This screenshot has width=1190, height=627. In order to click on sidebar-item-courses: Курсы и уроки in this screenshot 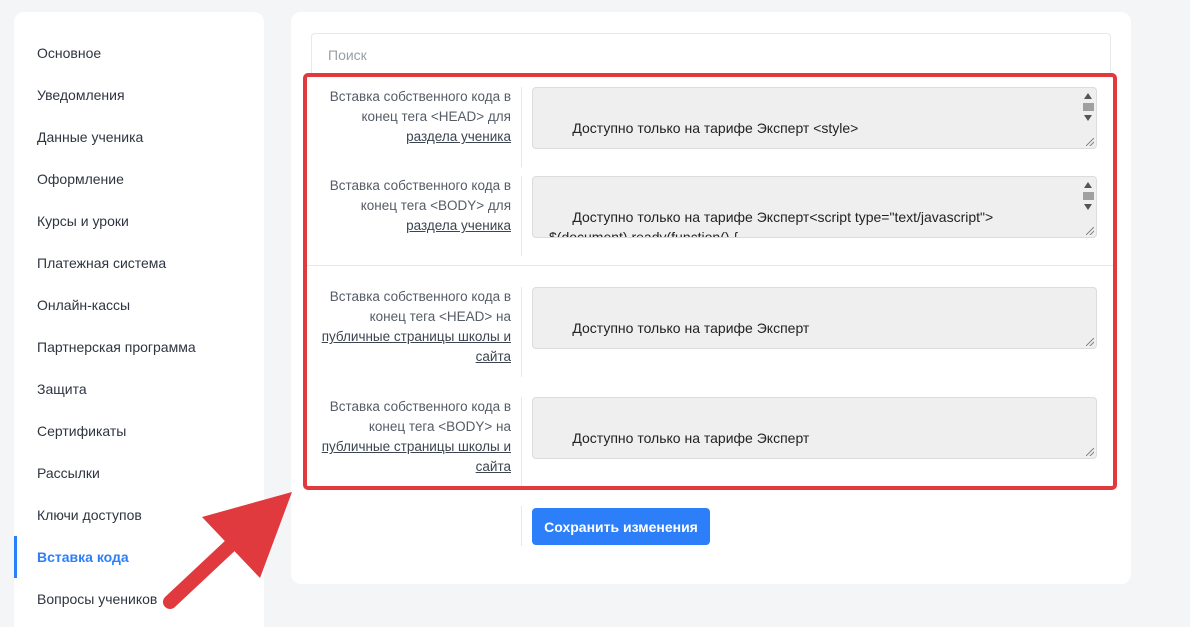, I will do `click(139, 221)`.